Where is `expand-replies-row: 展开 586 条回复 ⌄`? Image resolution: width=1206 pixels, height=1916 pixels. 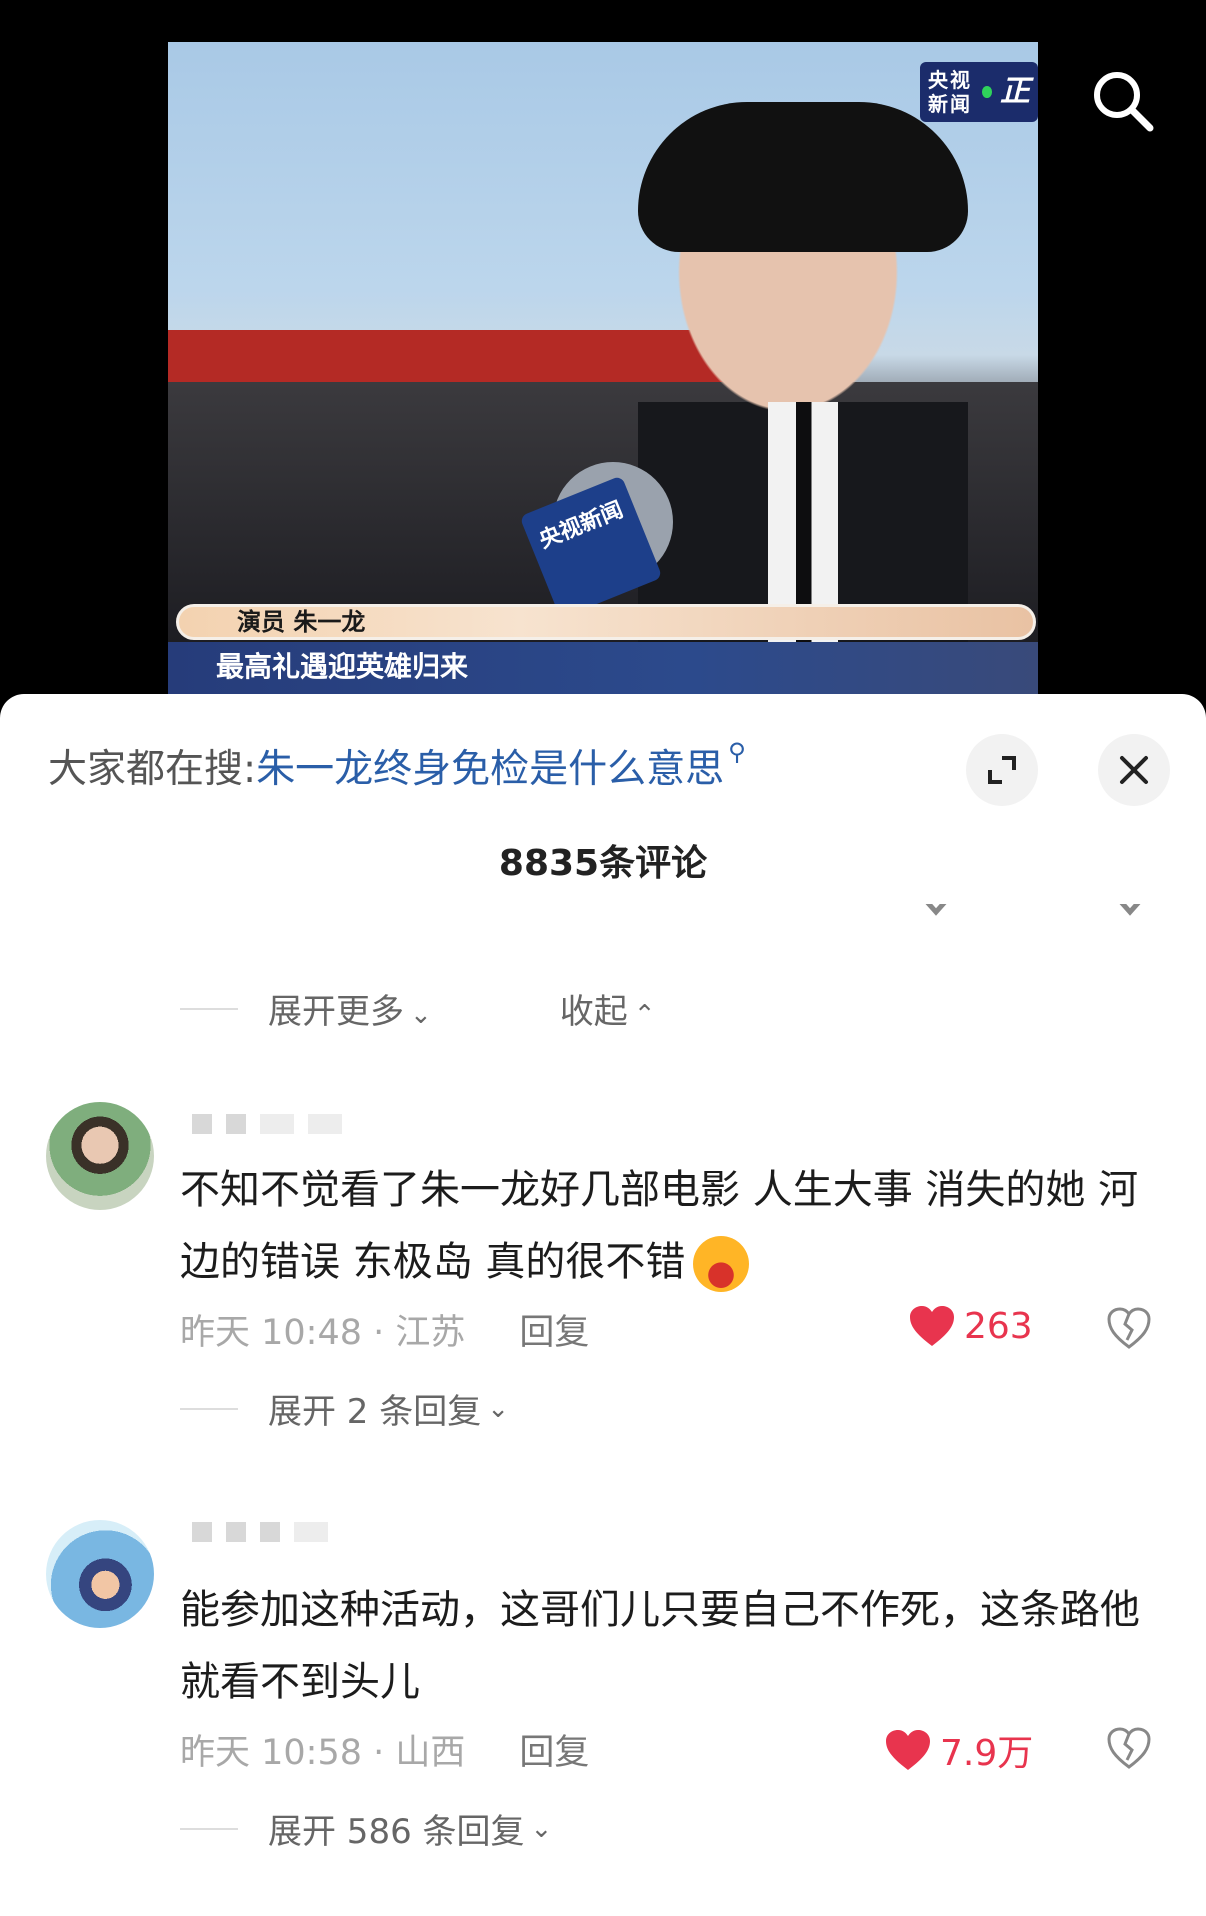 expand-replies-row: 展开 586 条回复 ⌄ is located at coordinates (366, 1828).